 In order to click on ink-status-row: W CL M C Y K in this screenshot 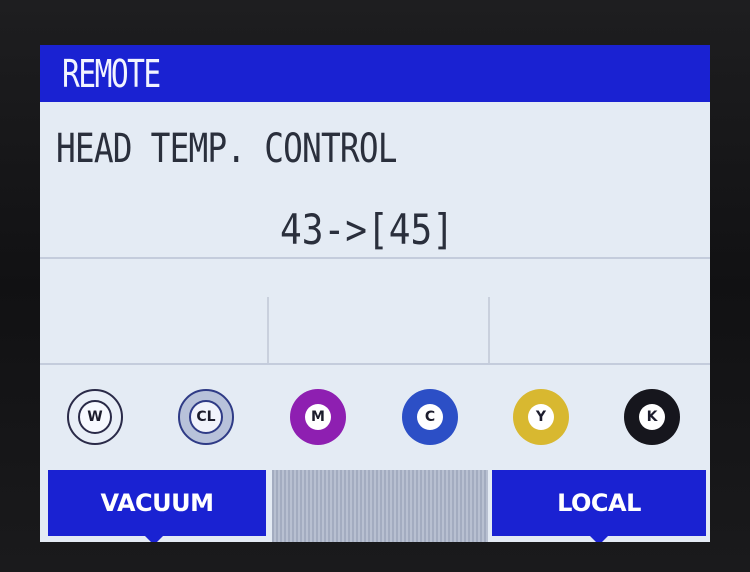, I will do `click(375, 420)`.